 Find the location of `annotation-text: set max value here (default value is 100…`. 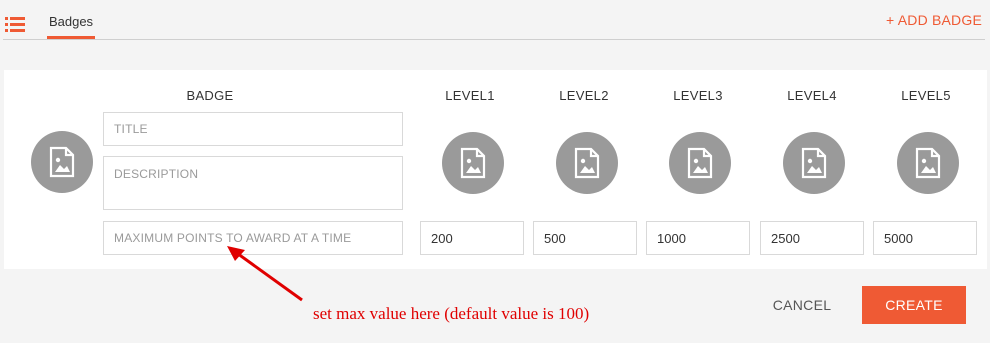

annotation-text: set max value here (default value is 100… is located at coordinates (451, 313).